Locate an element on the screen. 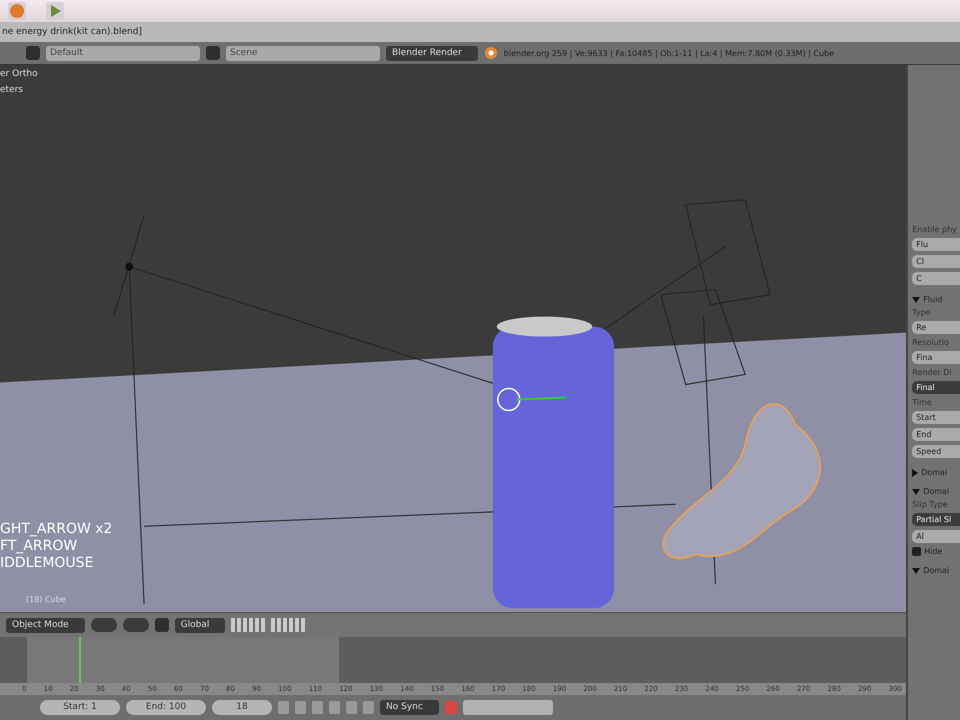 The height and width of the screenshot is (720, 960). next-keyframe-icon is located at coordinates (351, 707).